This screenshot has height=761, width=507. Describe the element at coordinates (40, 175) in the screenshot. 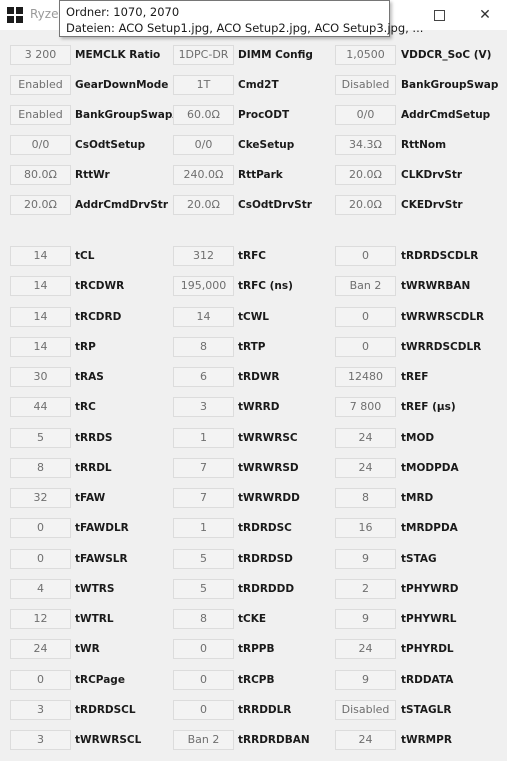

I see `value-box-rttwr: 80.0Ω` at that location.